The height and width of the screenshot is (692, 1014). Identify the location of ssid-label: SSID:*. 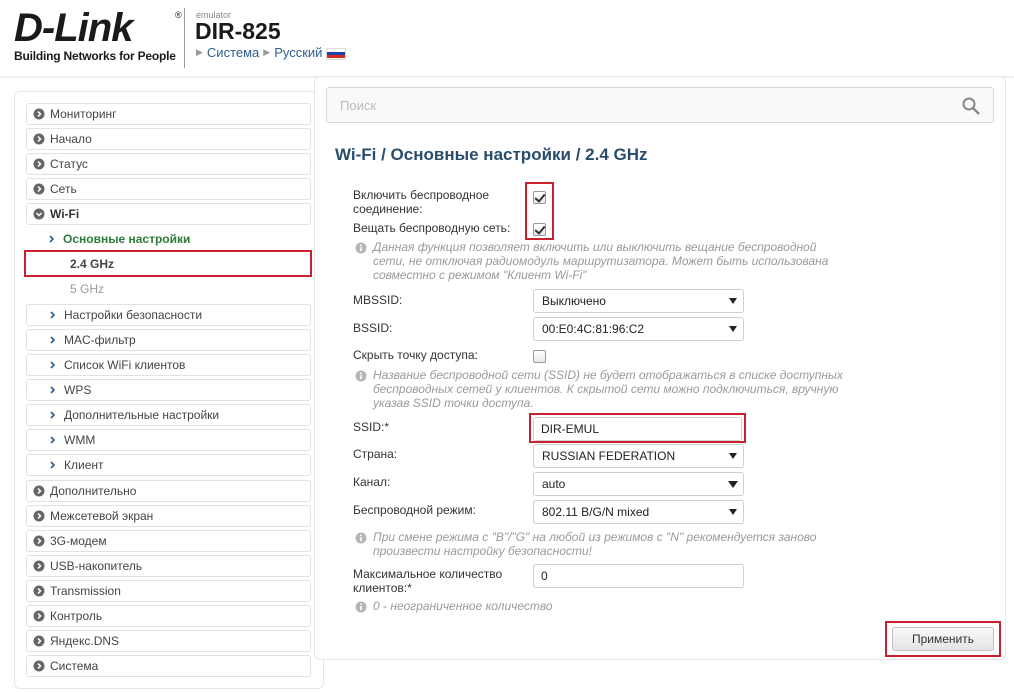
(371, 427).